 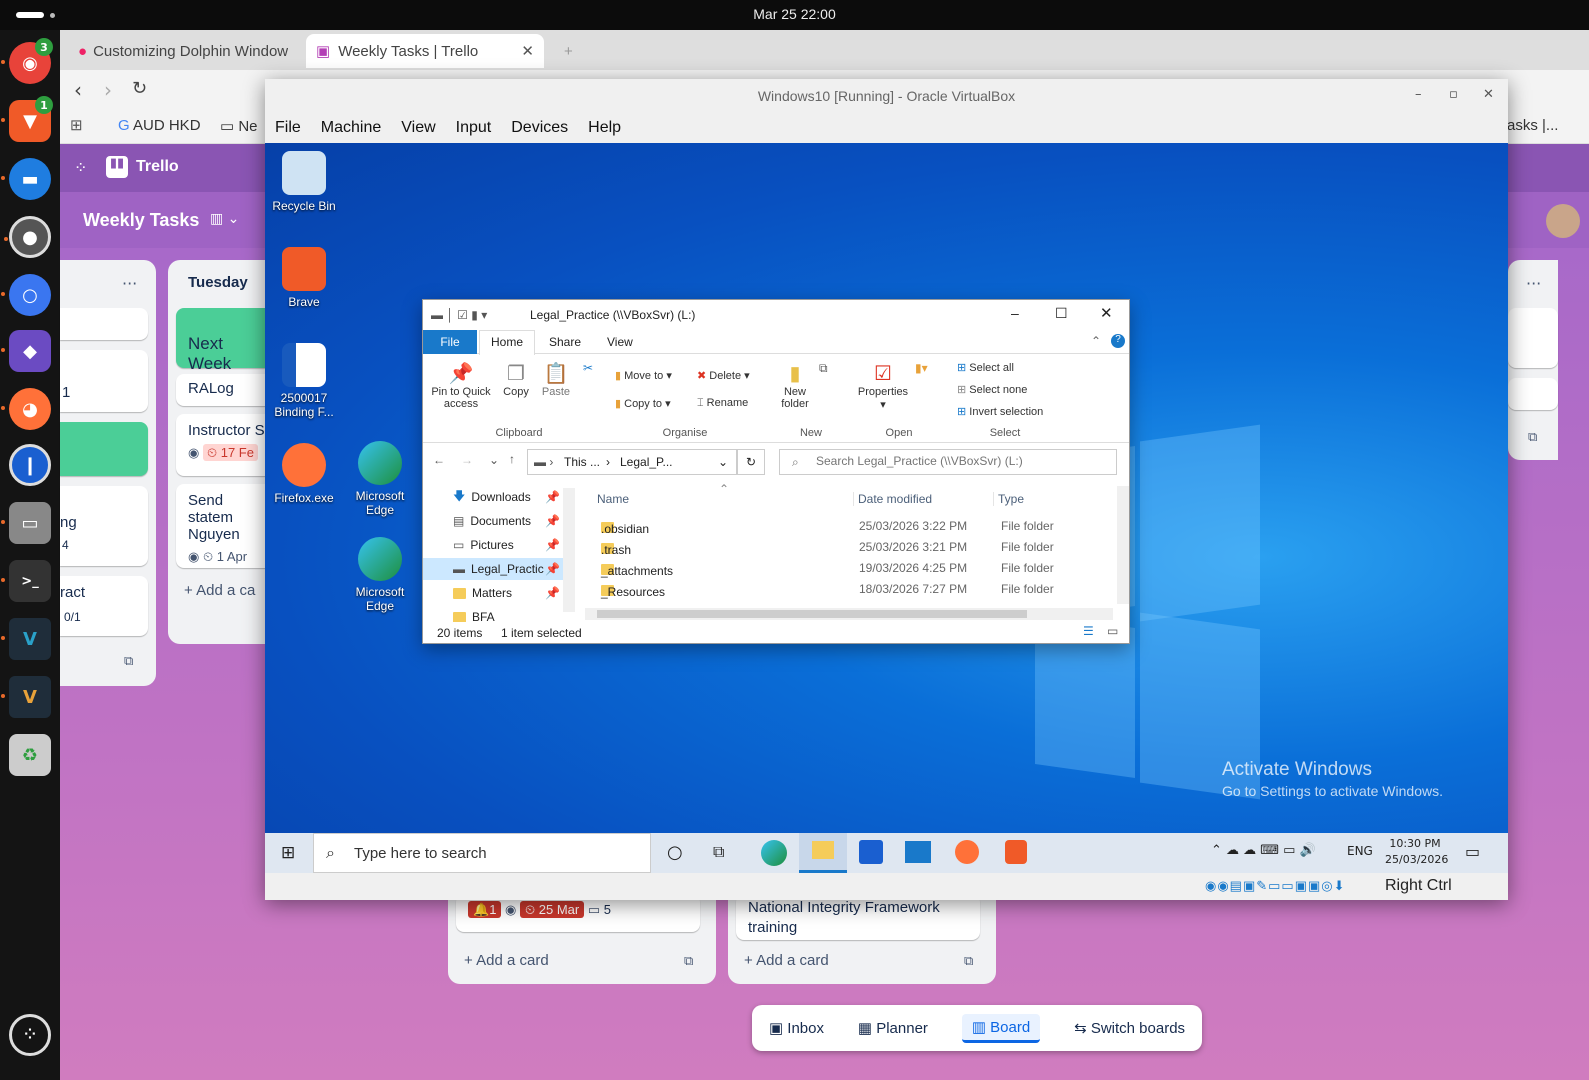 I want to click on column-name: Name, so click(x=613, y=499).